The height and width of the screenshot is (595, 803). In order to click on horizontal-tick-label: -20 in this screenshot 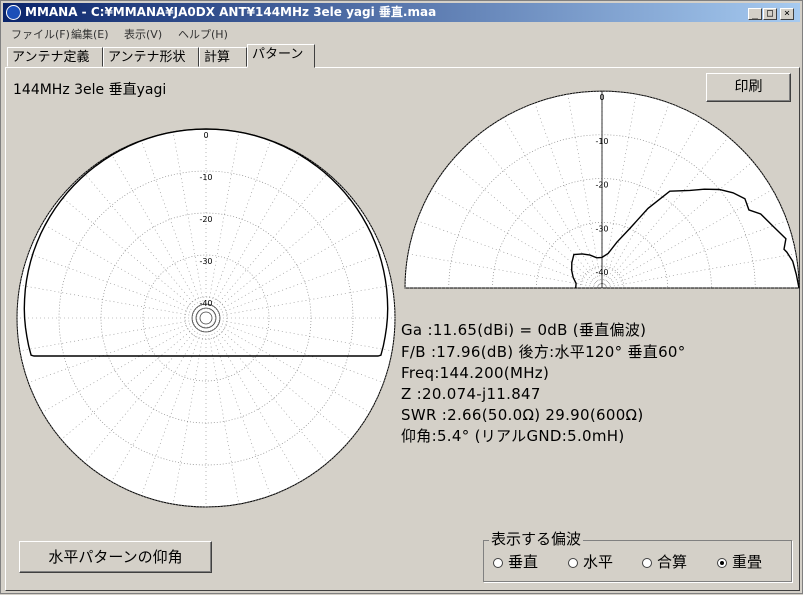, I will do `click(205, 219)`.